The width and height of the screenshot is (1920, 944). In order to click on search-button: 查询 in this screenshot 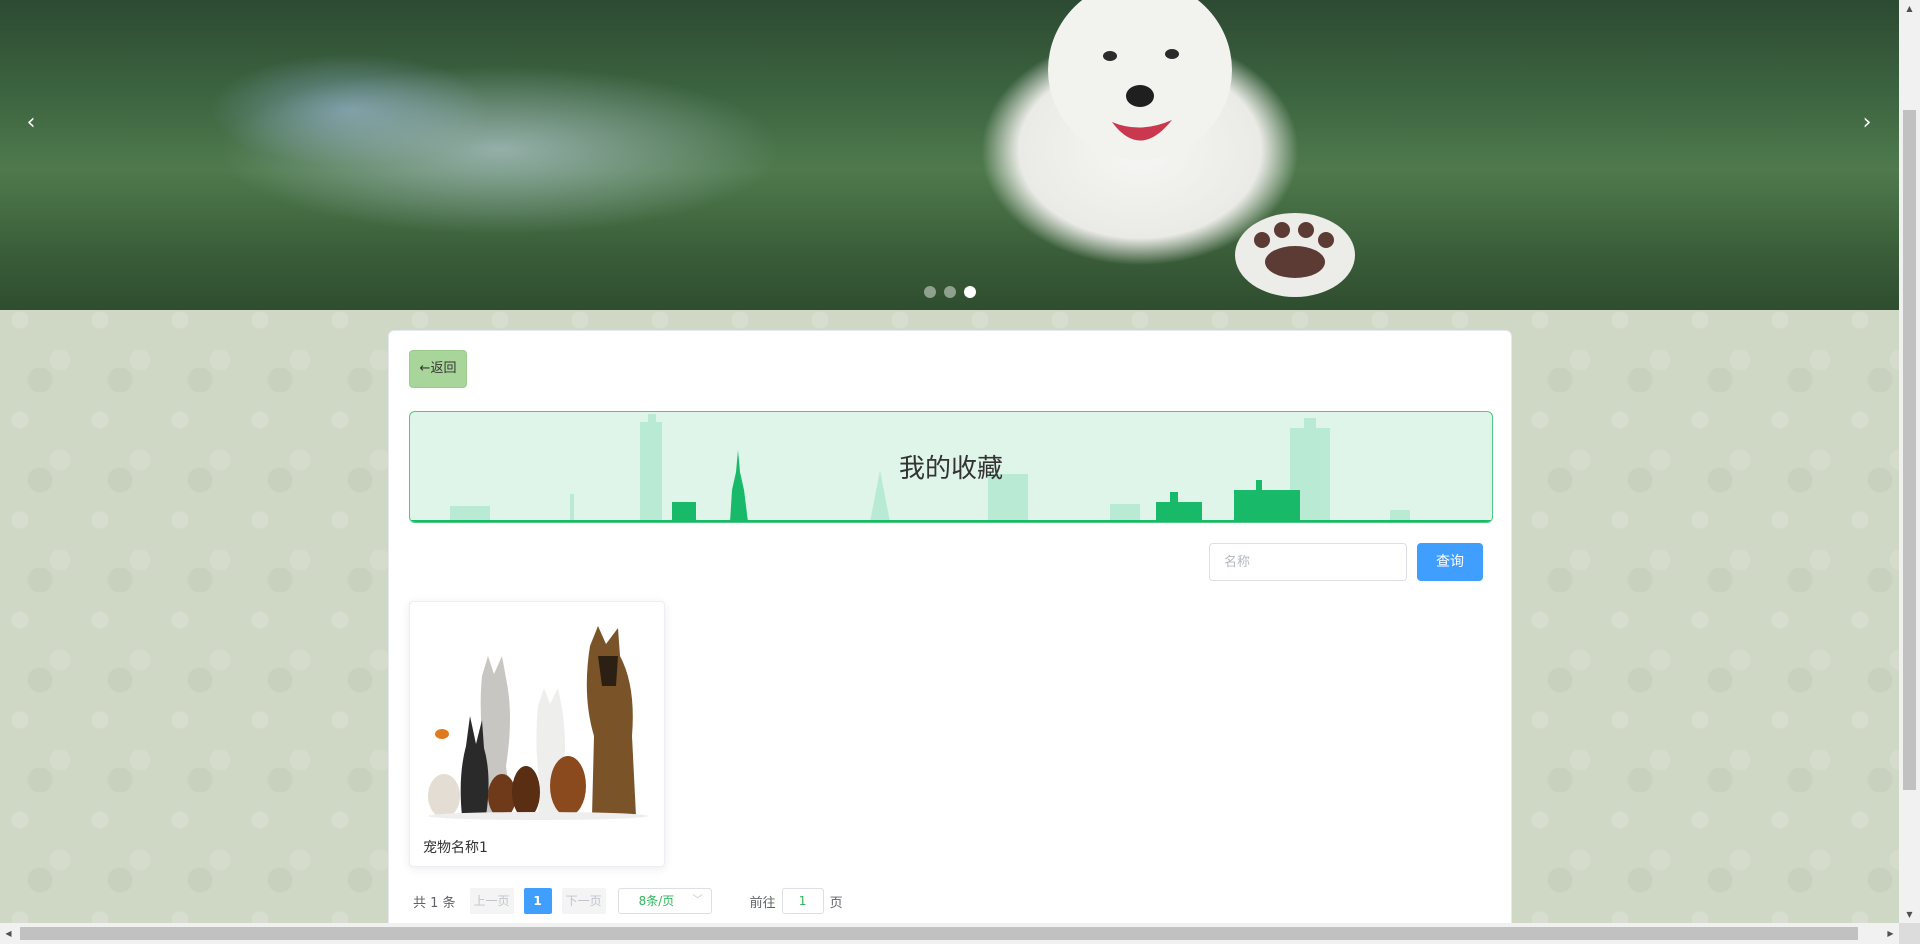, I will do `click(1450, 562)`.